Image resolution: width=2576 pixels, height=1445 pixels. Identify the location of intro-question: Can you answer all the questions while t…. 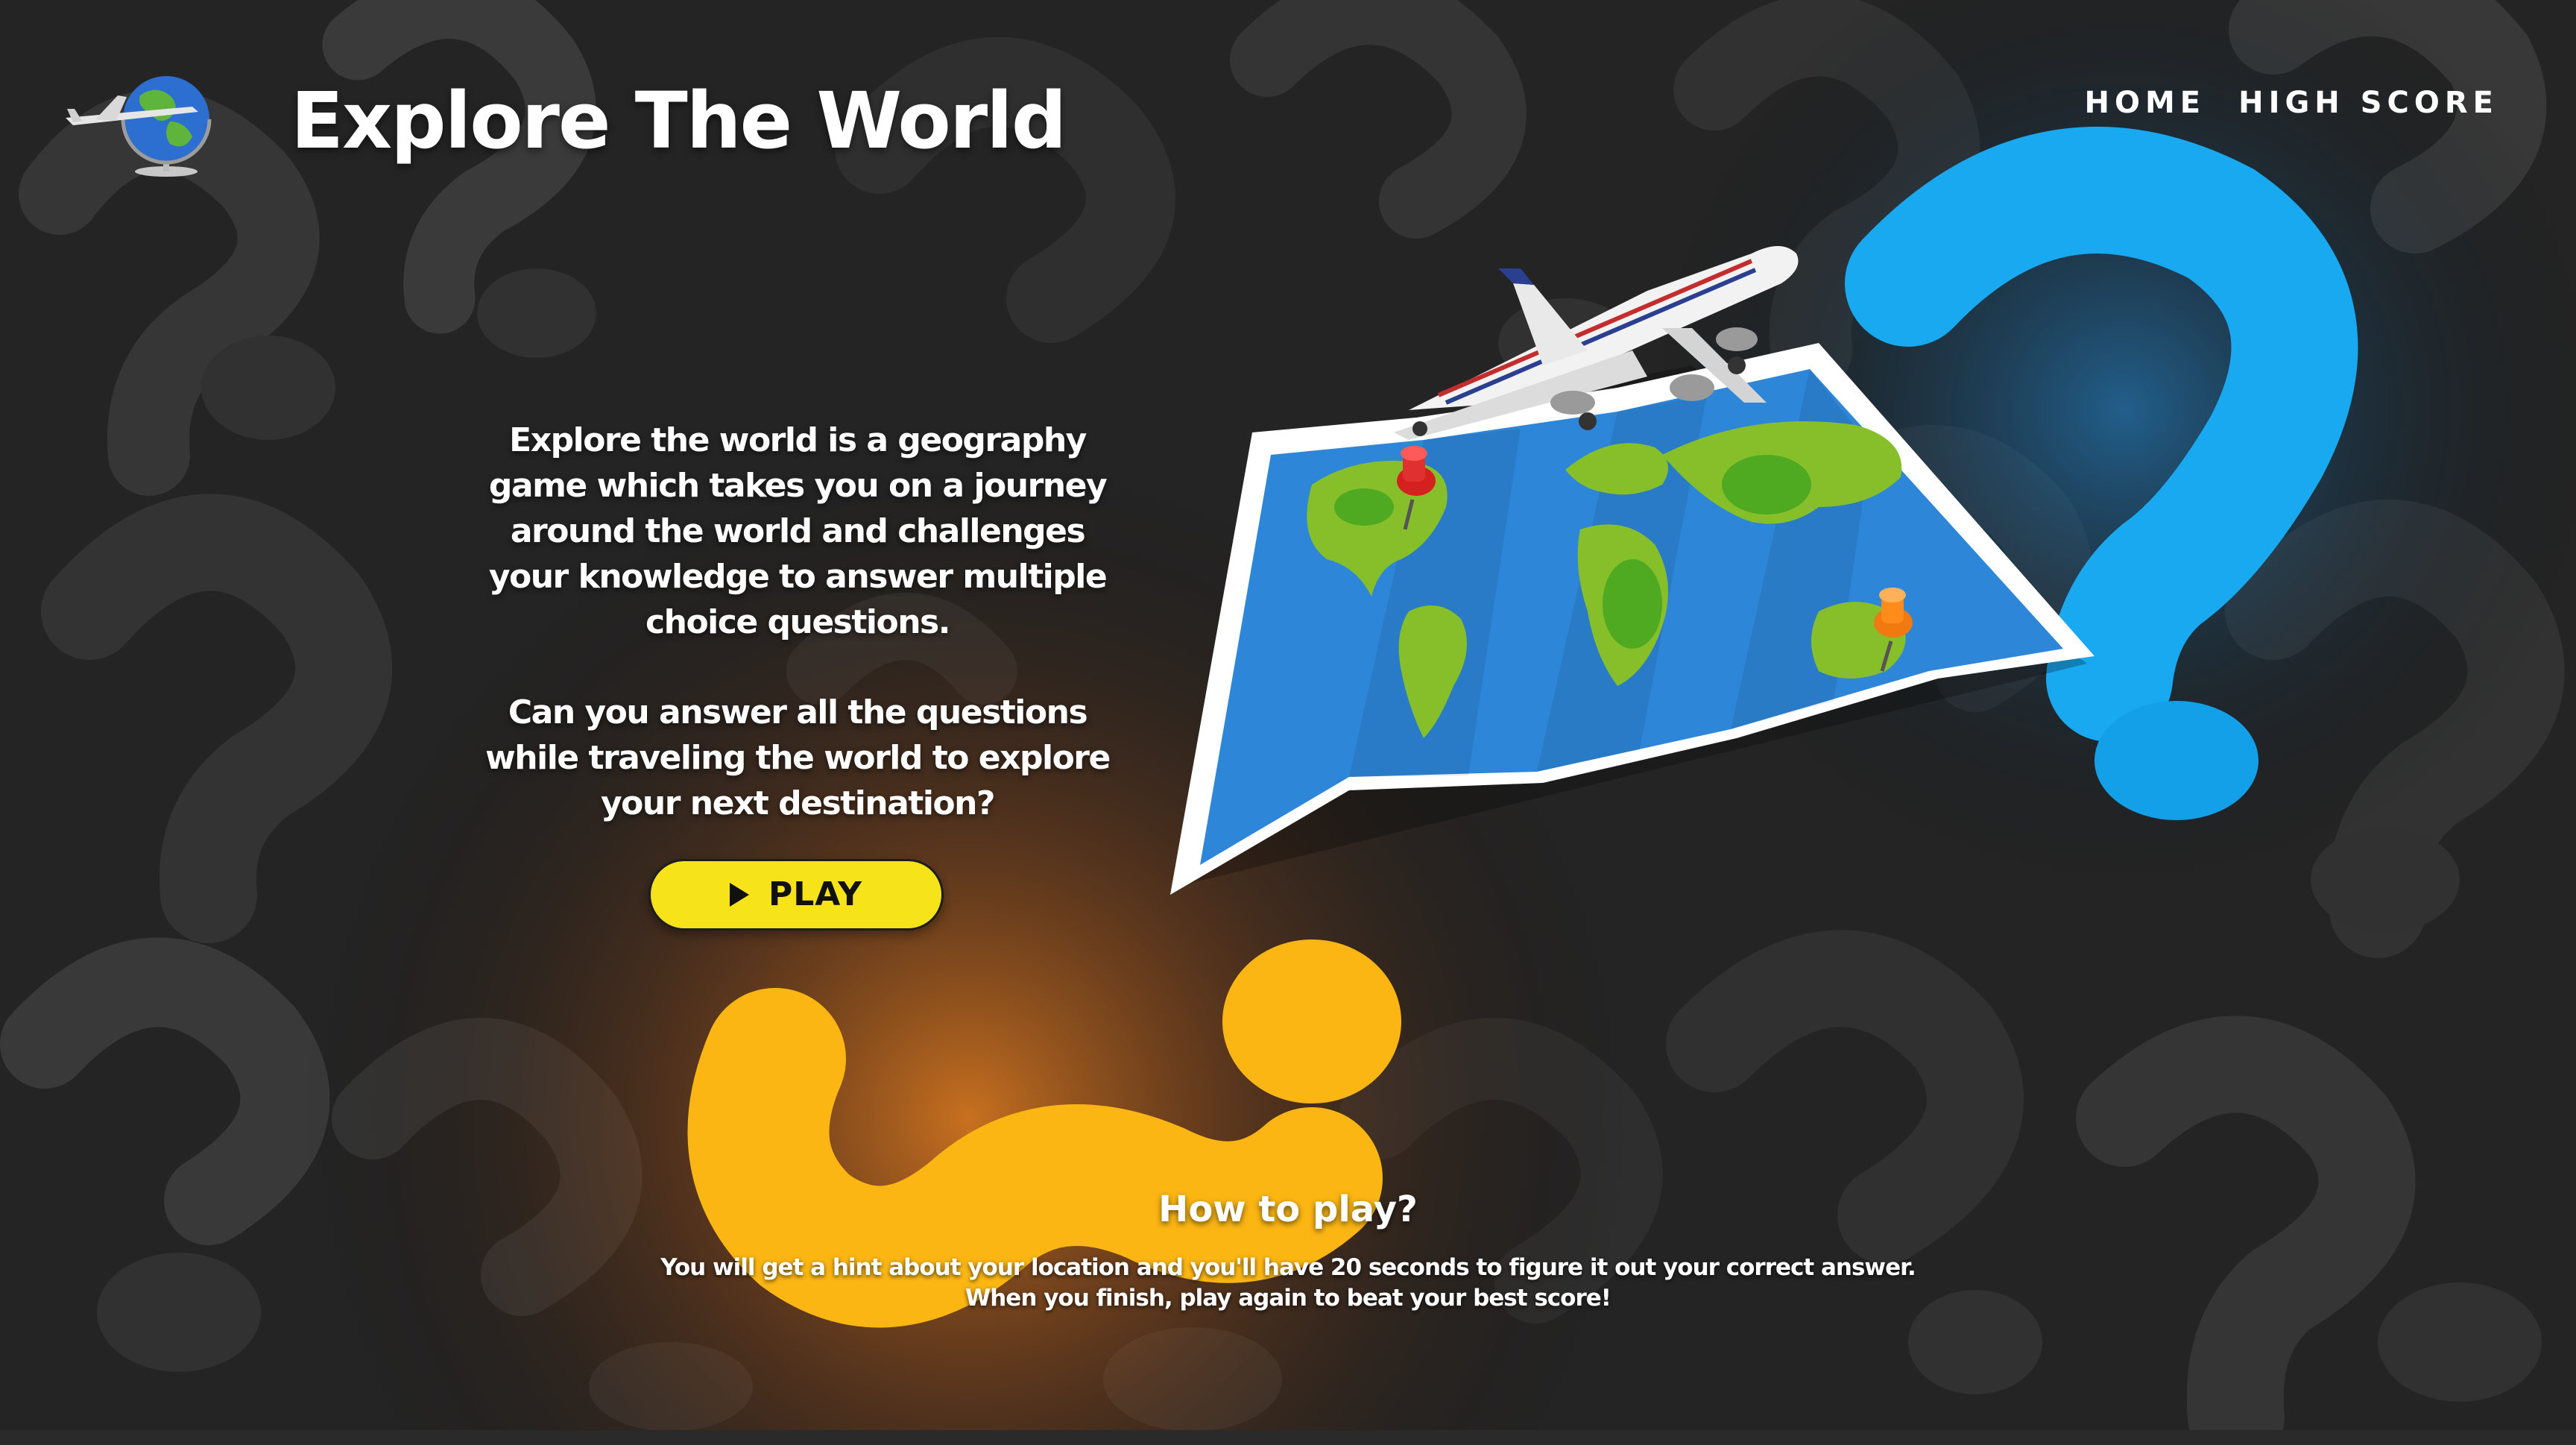
(798, 757).